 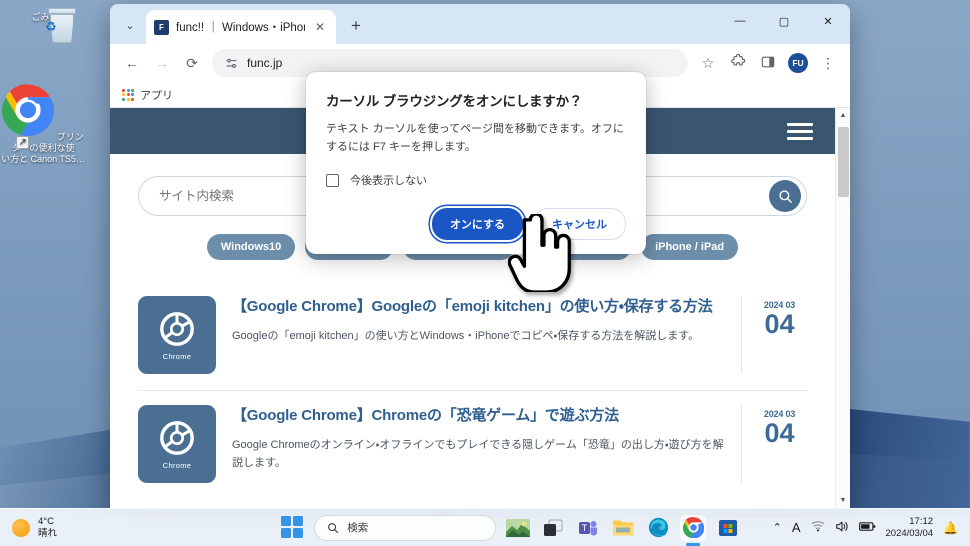 I want to click on puzzle-icon, so click(x=738, y=62).